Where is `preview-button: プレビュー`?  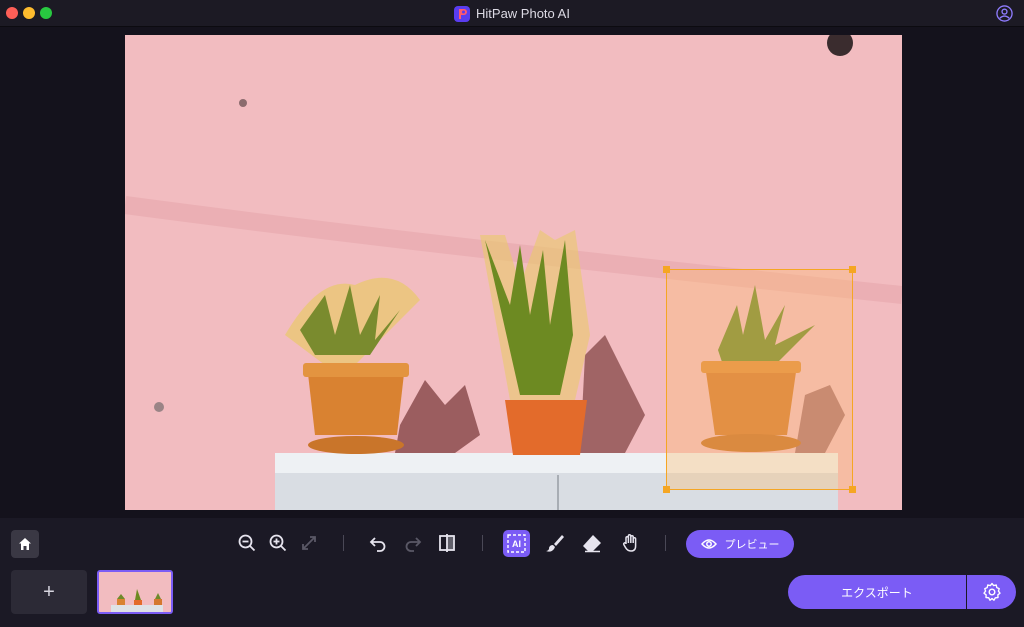 preview-button: プレビュー is located at coordinates (740, 544).